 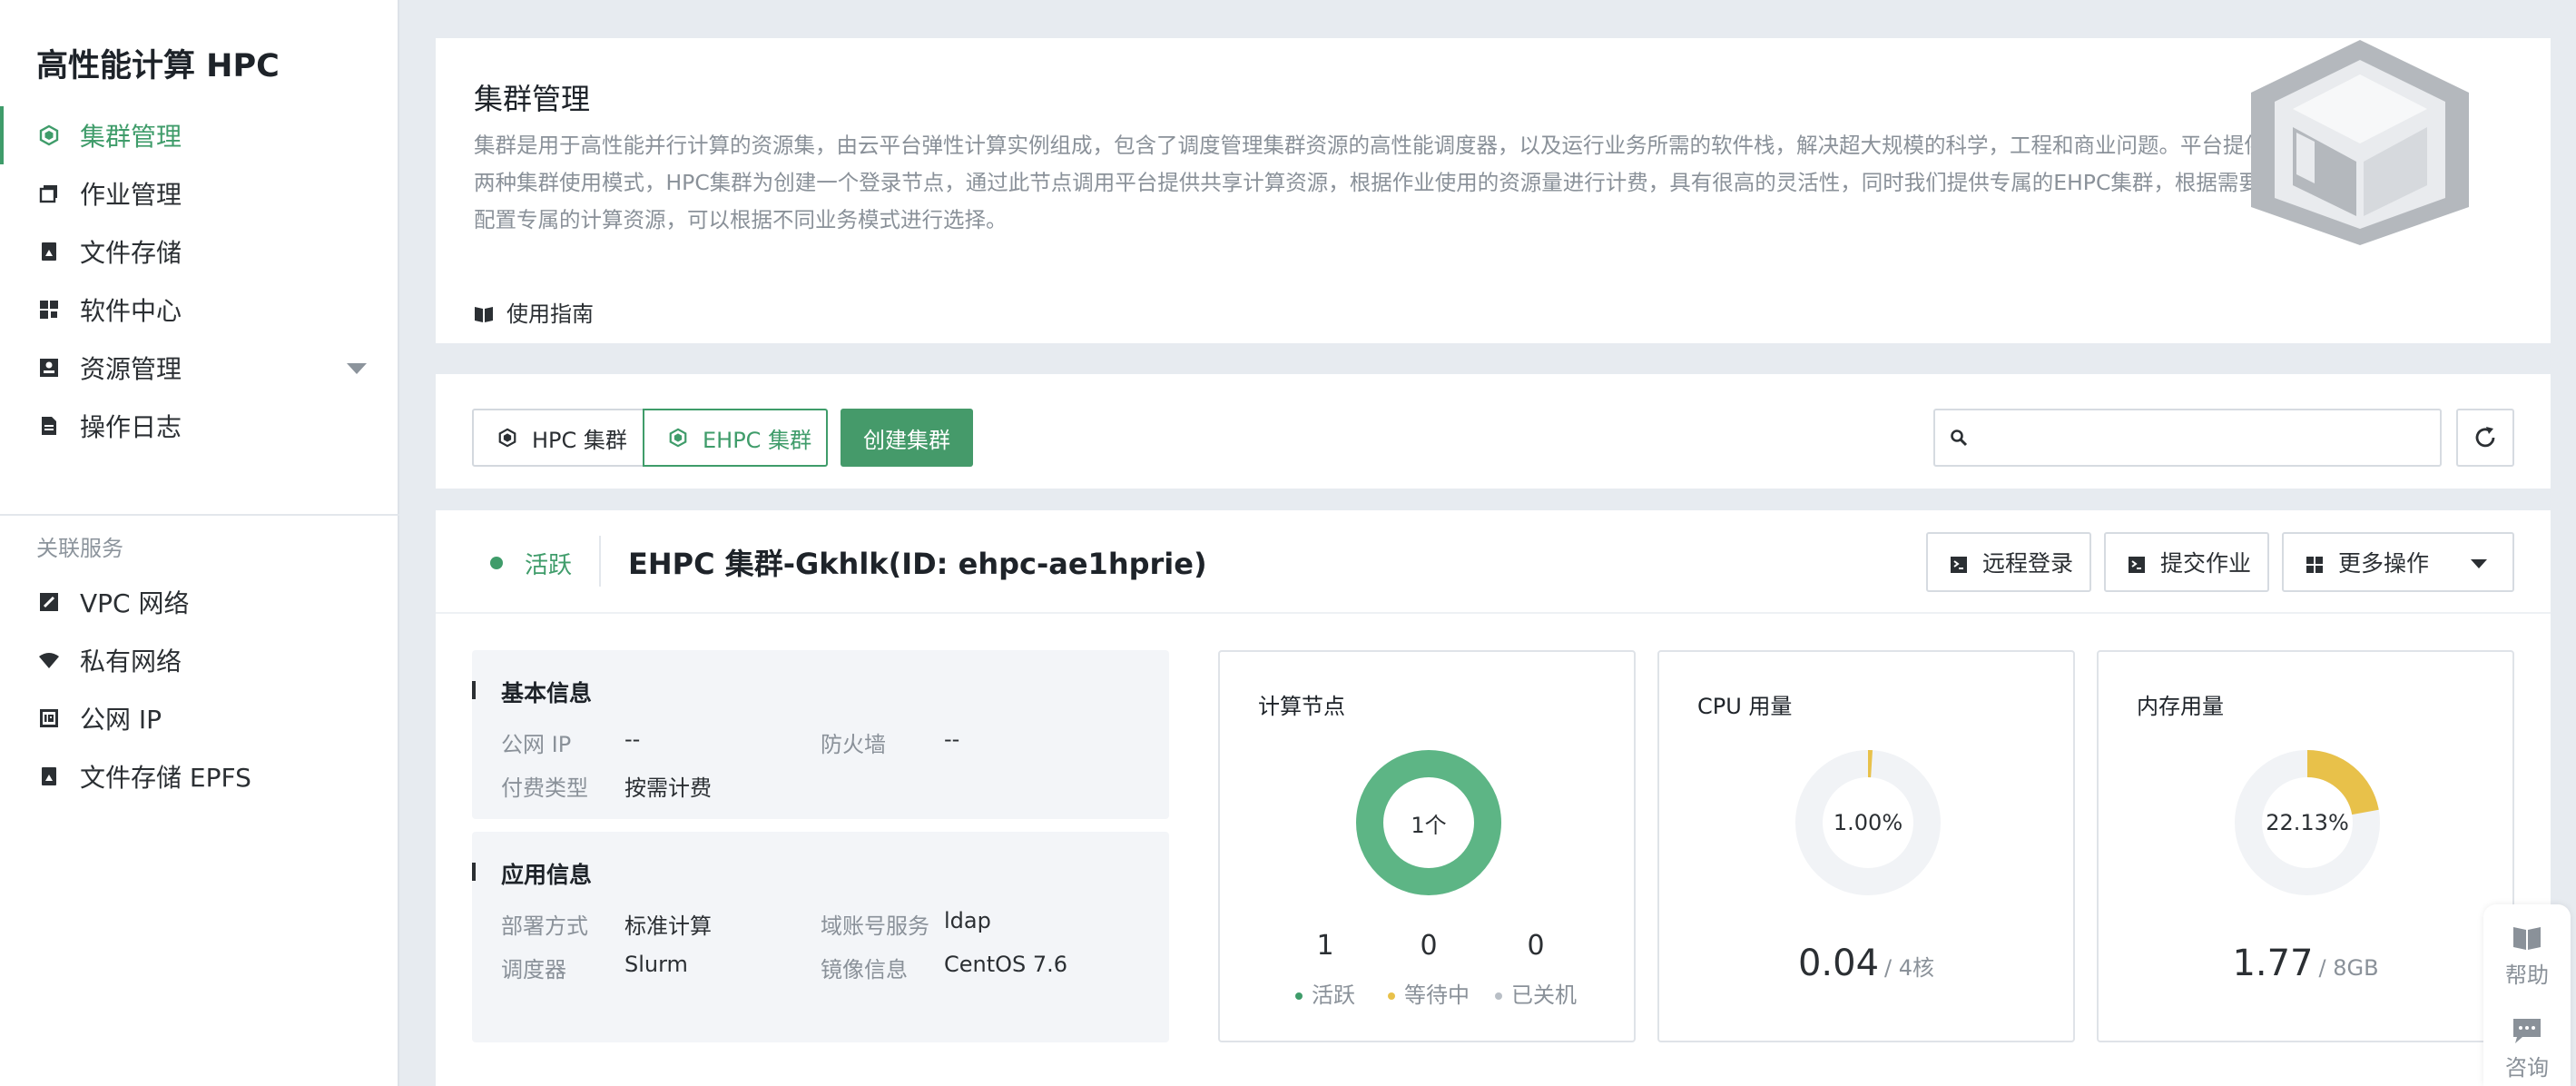 What do you see at coordinates (1429, 946) in the screenshot?
I see `pending-count: 0` at bounding box center [1429, 946].